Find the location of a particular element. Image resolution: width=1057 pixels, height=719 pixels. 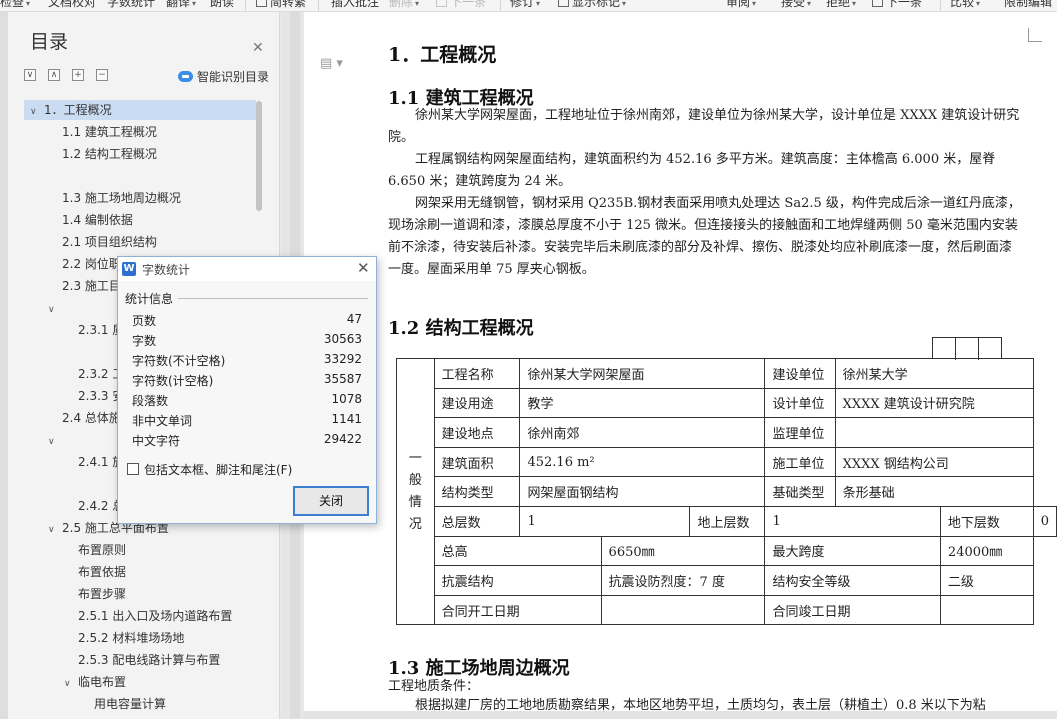

expand-all-icon: ∧ is located at coordinates (54, 75).